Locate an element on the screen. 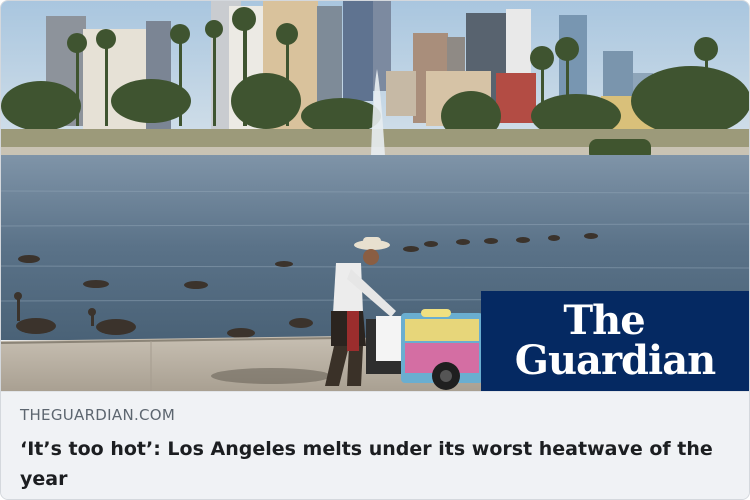 The width and height of the screenshot is (750, 500). logo-text-guardian: Guardian is located at coordinates (615, 360).